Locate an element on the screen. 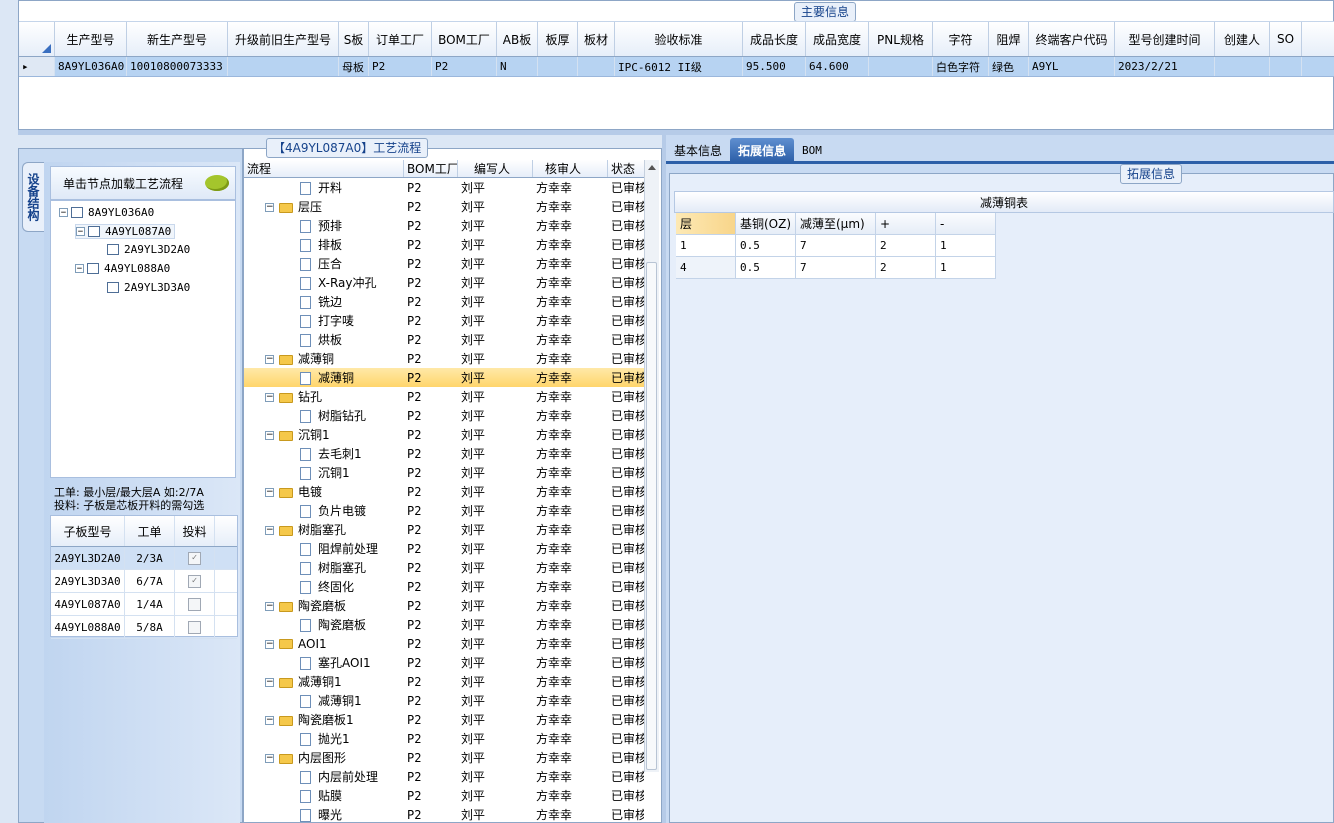 Image resolution: width=1334 pixels, height=823 pixels. sub-model-cell: 2A9YL3D3A0 is located at coordinates (88, 581).